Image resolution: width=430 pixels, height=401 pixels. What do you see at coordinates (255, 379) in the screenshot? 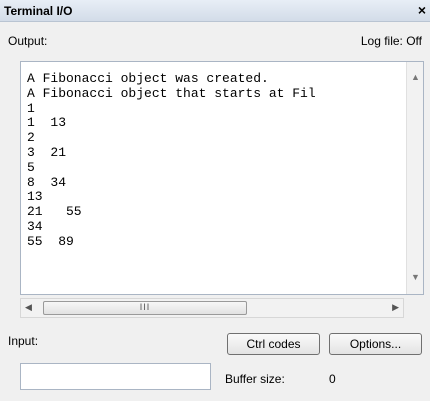
I see `buffer-size-label: Buffer size:` at bounding box center [255, 379].